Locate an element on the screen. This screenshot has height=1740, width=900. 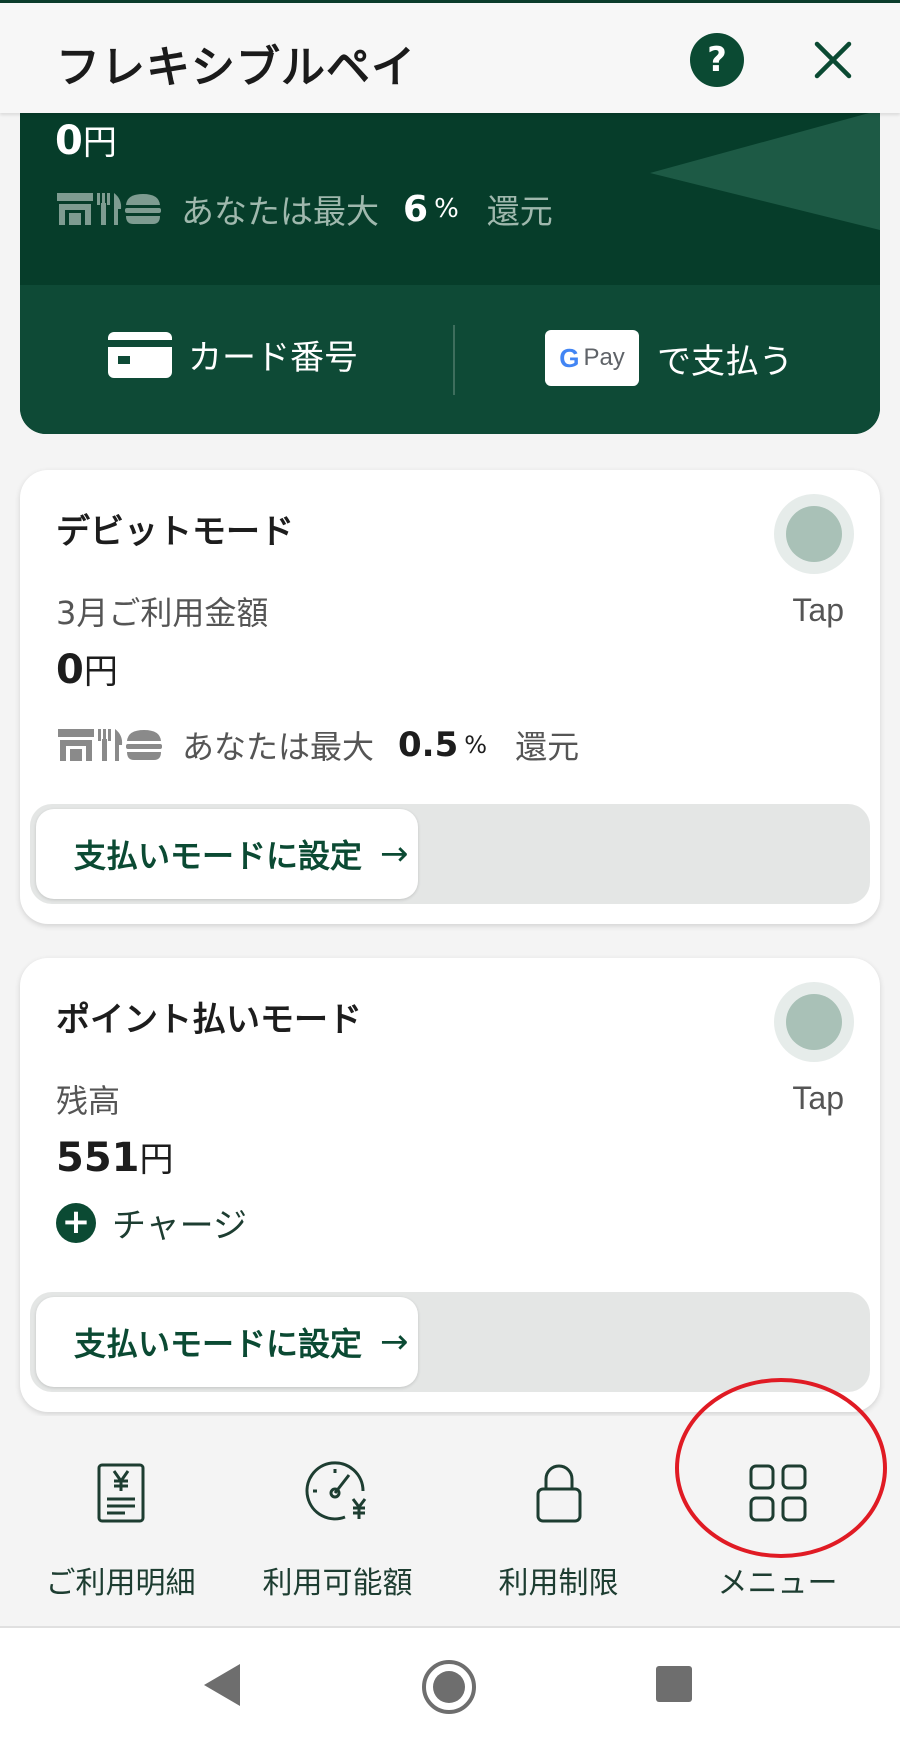
close-button is located at coordinates (833, 60).